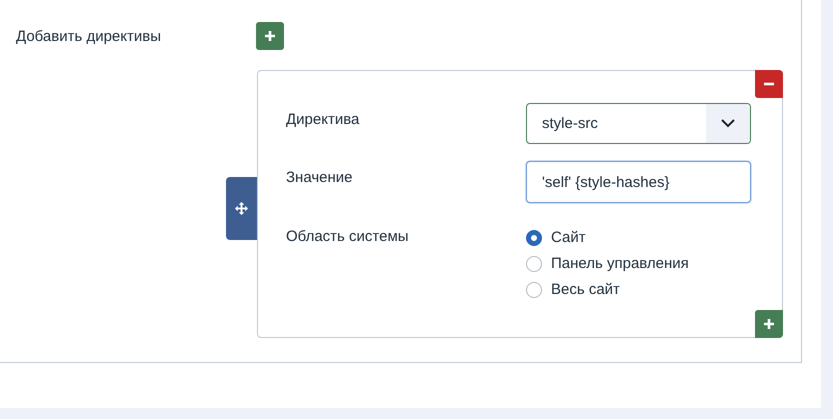 The width and height of the screenshot is (833, 419). I want to click on directive-select: style-src, so click(638, 123).